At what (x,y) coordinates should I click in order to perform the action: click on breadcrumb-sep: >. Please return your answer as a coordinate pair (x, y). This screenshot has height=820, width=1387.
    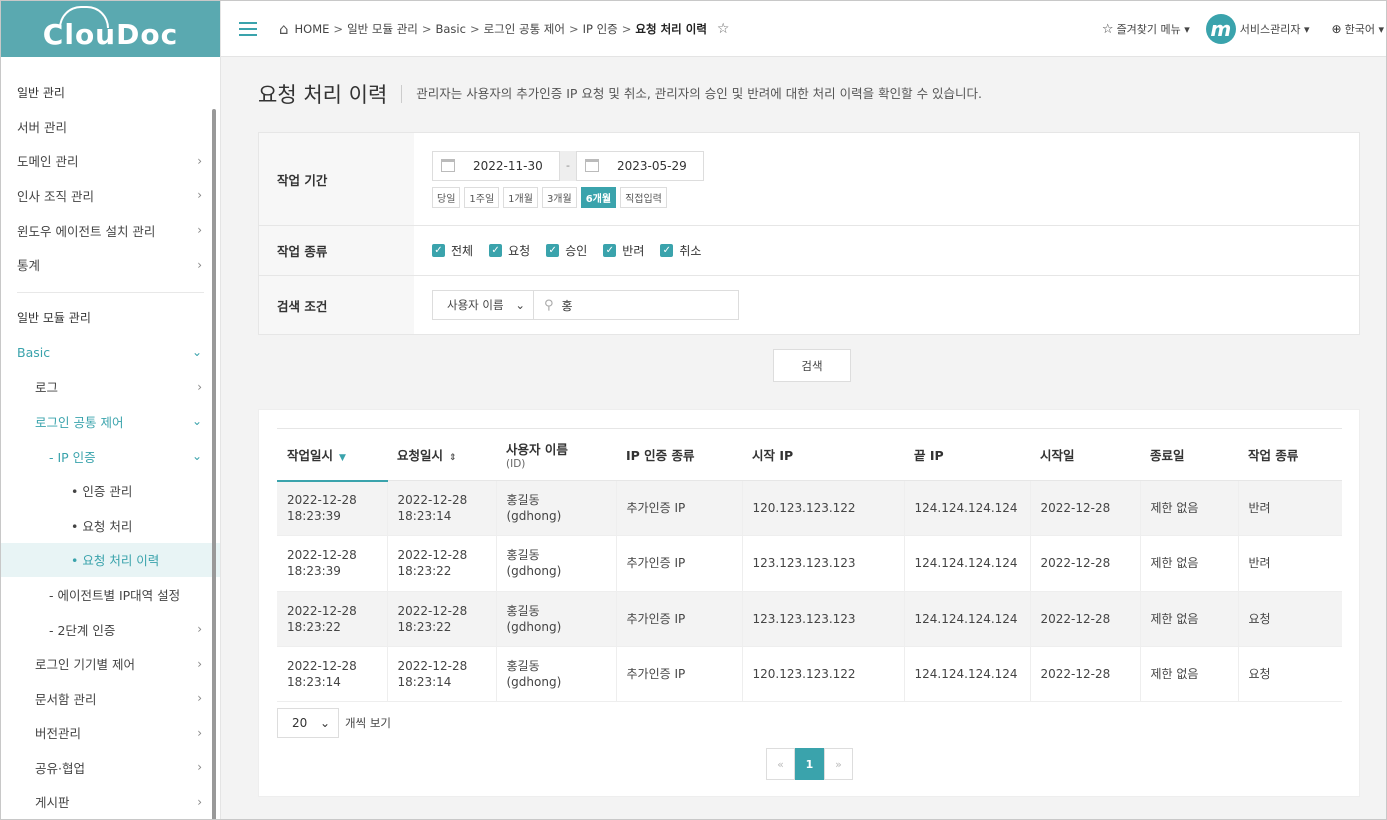
    Looking at the image, I should click on (474, 28).